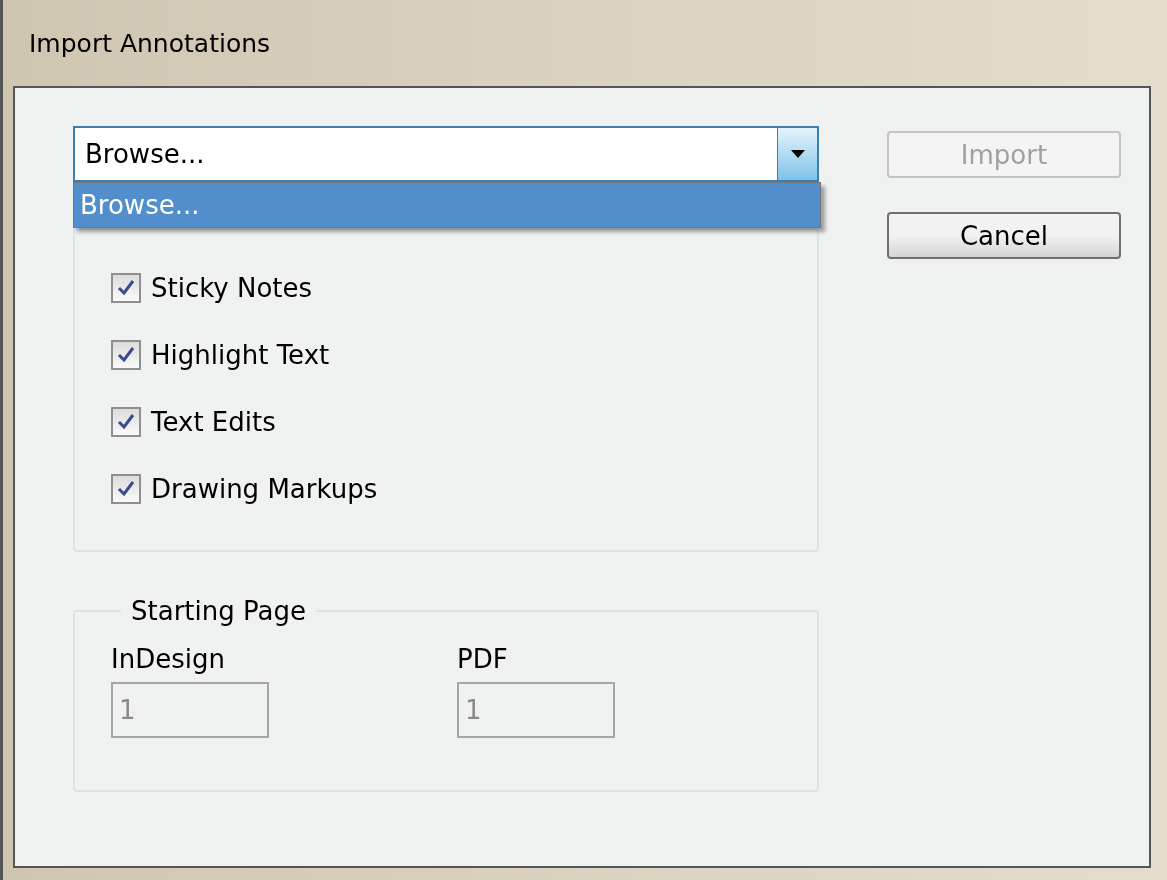 The width and height of the screenshot is (1167, 880). I want to click on cancel-button: Cancel, so click(1004, 235).